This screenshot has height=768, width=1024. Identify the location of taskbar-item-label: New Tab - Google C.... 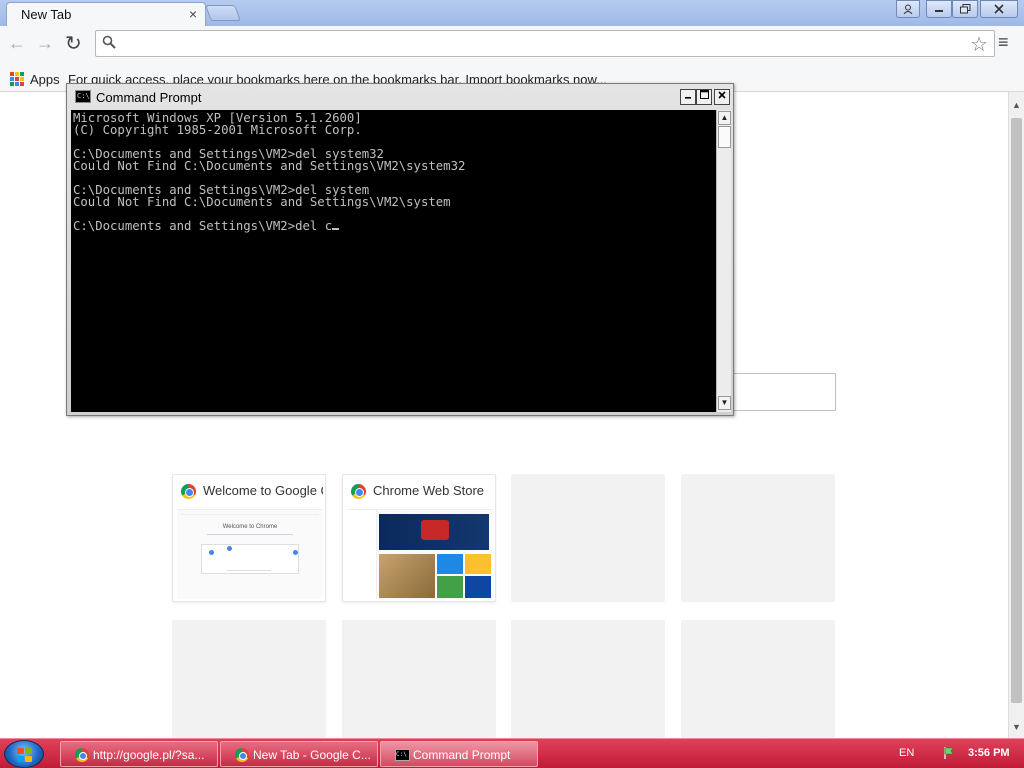
(312, 755).